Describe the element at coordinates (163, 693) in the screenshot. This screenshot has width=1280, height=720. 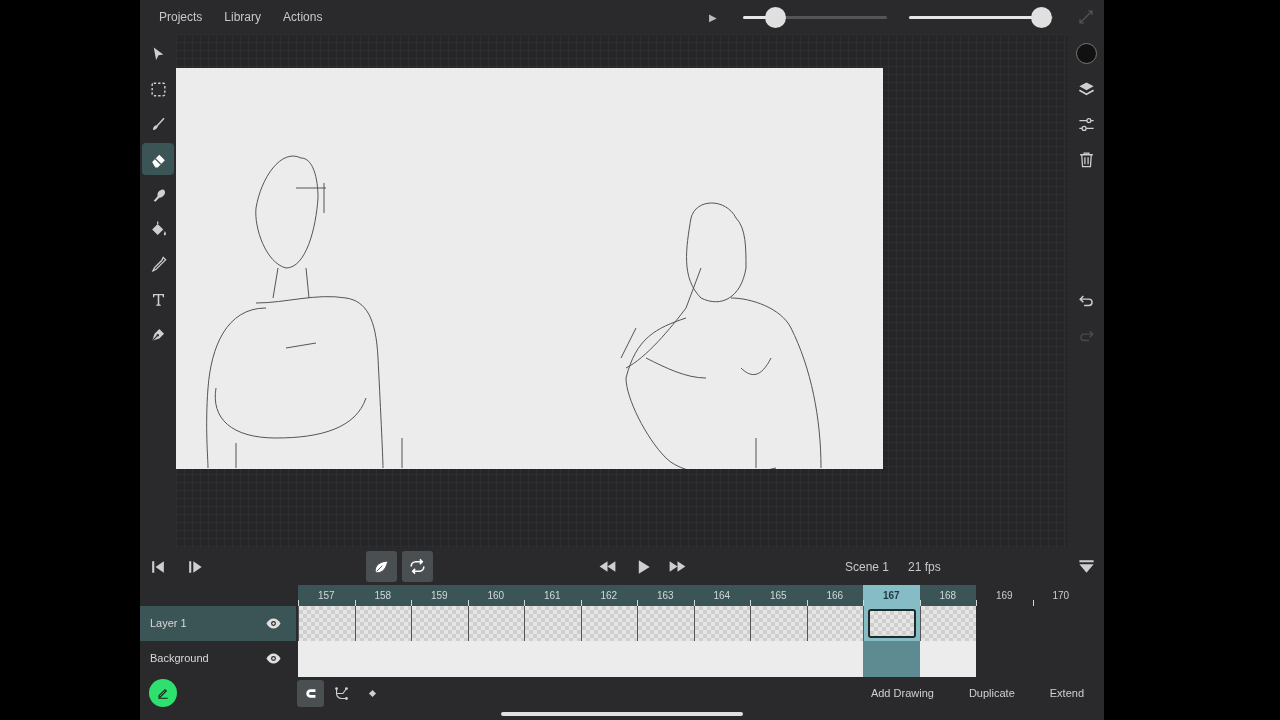
I see `draw-mode-button` at that location.